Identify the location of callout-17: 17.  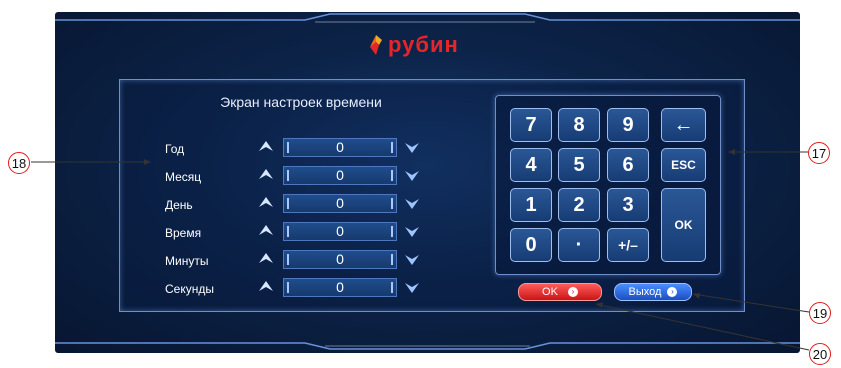
(819, 153).